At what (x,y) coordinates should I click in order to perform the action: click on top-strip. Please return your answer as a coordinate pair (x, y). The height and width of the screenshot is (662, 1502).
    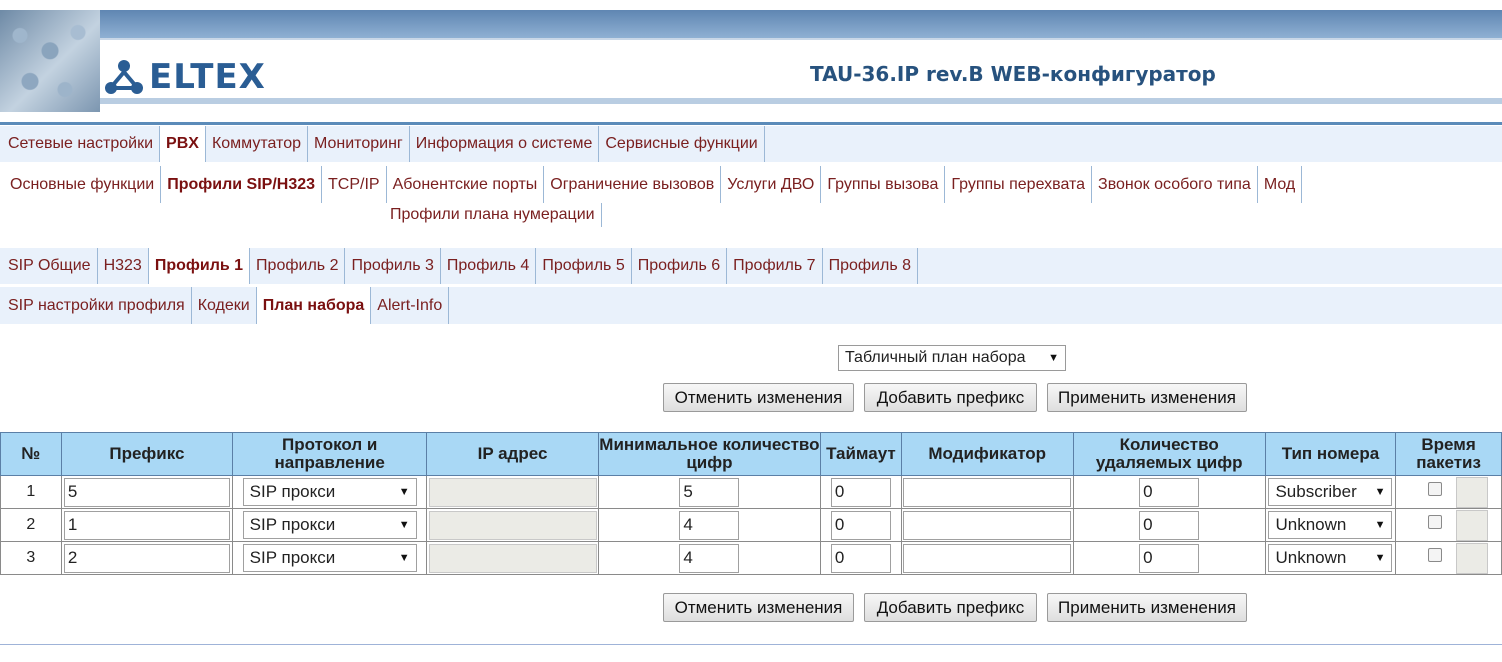
    Looking at the image, I should click on (751, 5).